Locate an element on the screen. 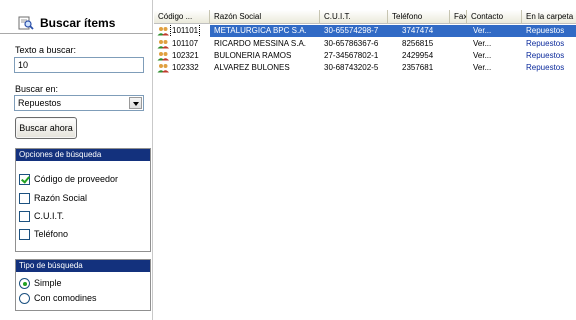 The image size is (576, 320). search-in-select: Repuestos is located at coordinates (79, 103).